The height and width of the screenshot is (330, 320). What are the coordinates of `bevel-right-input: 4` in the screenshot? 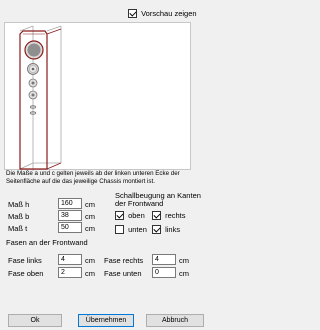 It's located at (164, 259).